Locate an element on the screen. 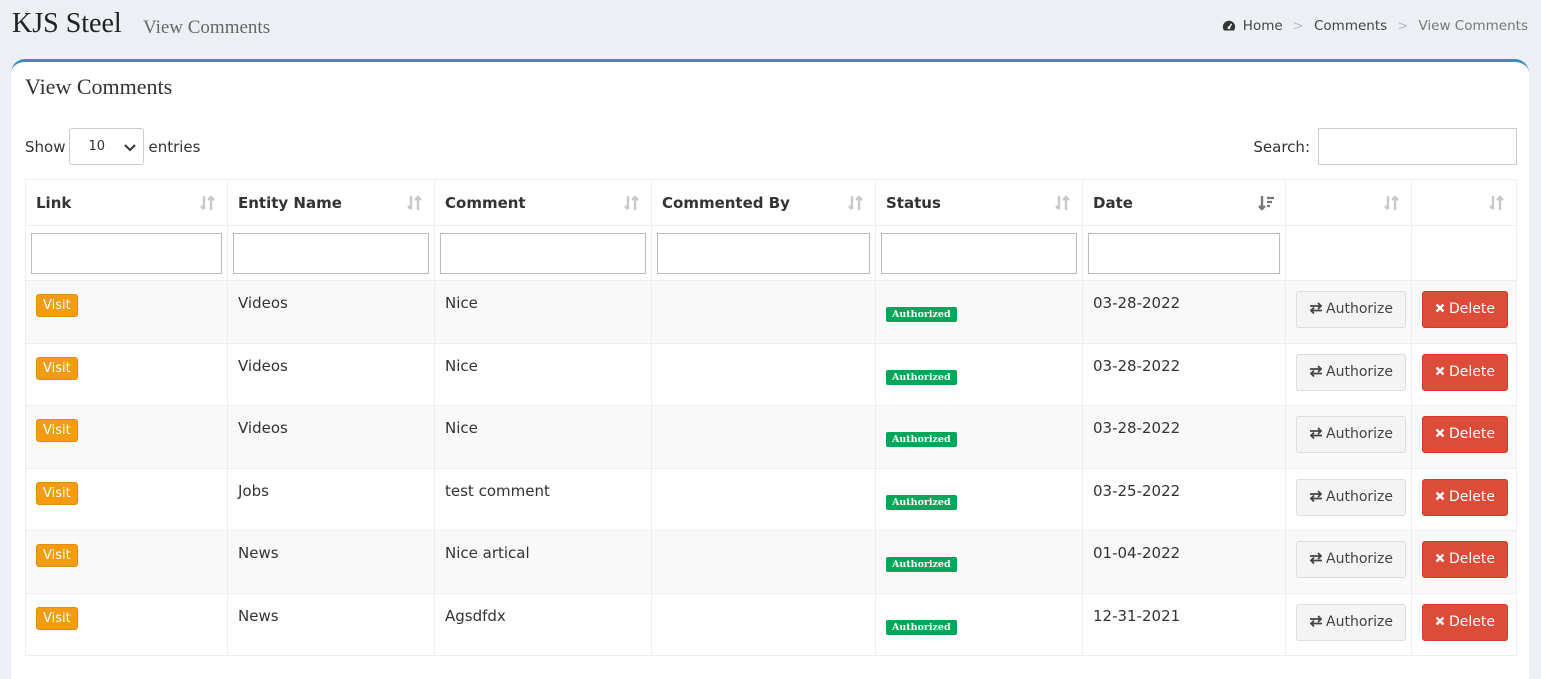 This screenshot has height=679, width=1541. filter-commented-by-input is located at coordinates (763, 253).